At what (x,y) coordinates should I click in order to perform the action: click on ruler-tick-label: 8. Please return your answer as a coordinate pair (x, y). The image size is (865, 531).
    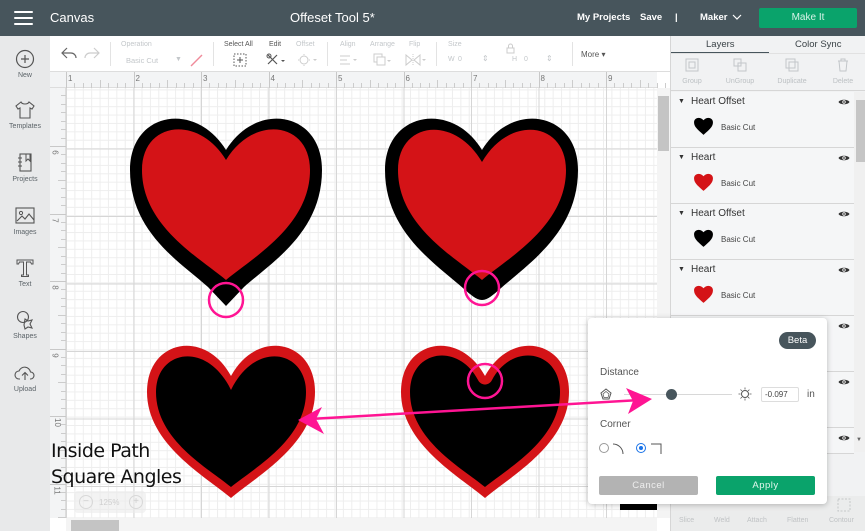
    Looking at the image, I should click on (542, 78).